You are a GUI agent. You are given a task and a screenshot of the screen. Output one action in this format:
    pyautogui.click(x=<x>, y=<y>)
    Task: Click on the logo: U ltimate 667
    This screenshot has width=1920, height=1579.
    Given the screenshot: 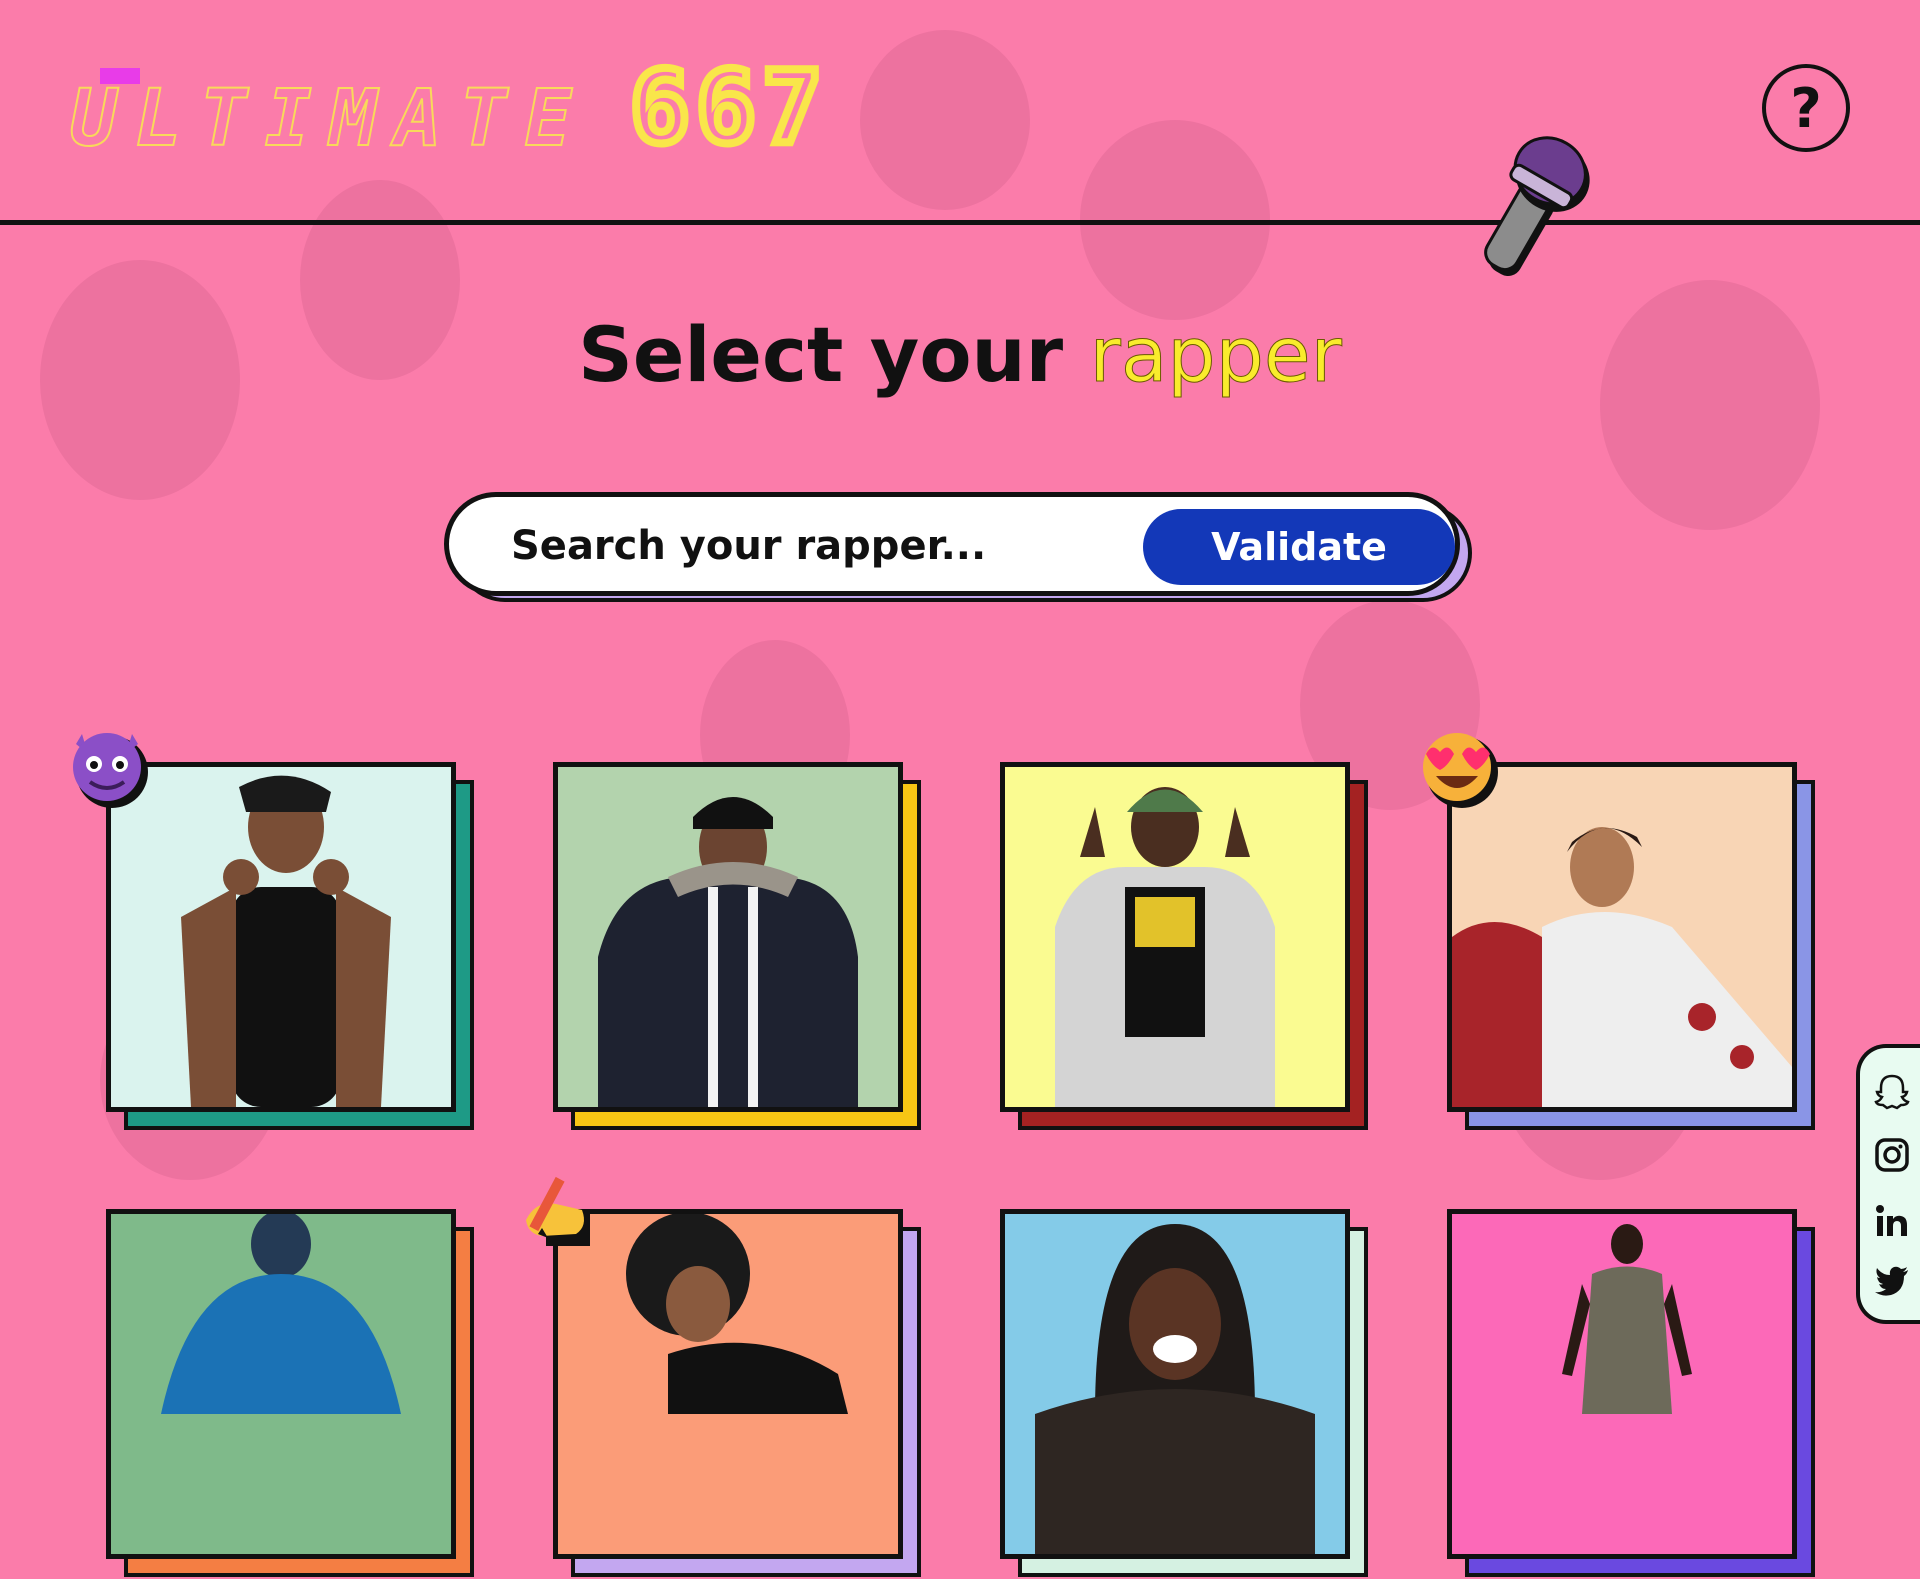 What is the action you would take?
    pyautogui.click(x=449, y=107)
    